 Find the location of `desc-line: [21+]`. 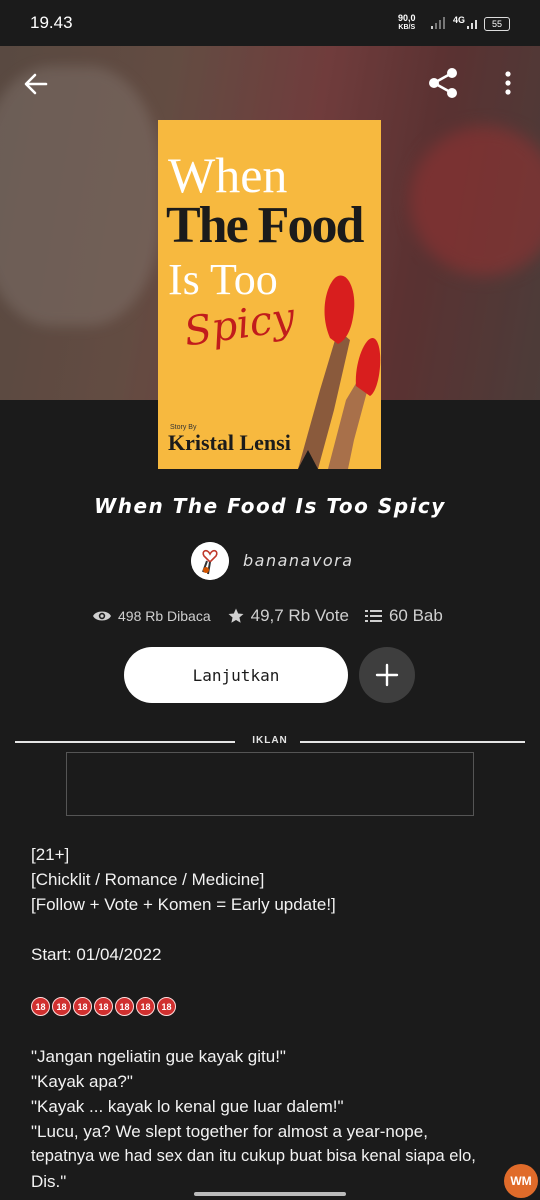

desc-line: [21+] is located at coordinates (50, 854).